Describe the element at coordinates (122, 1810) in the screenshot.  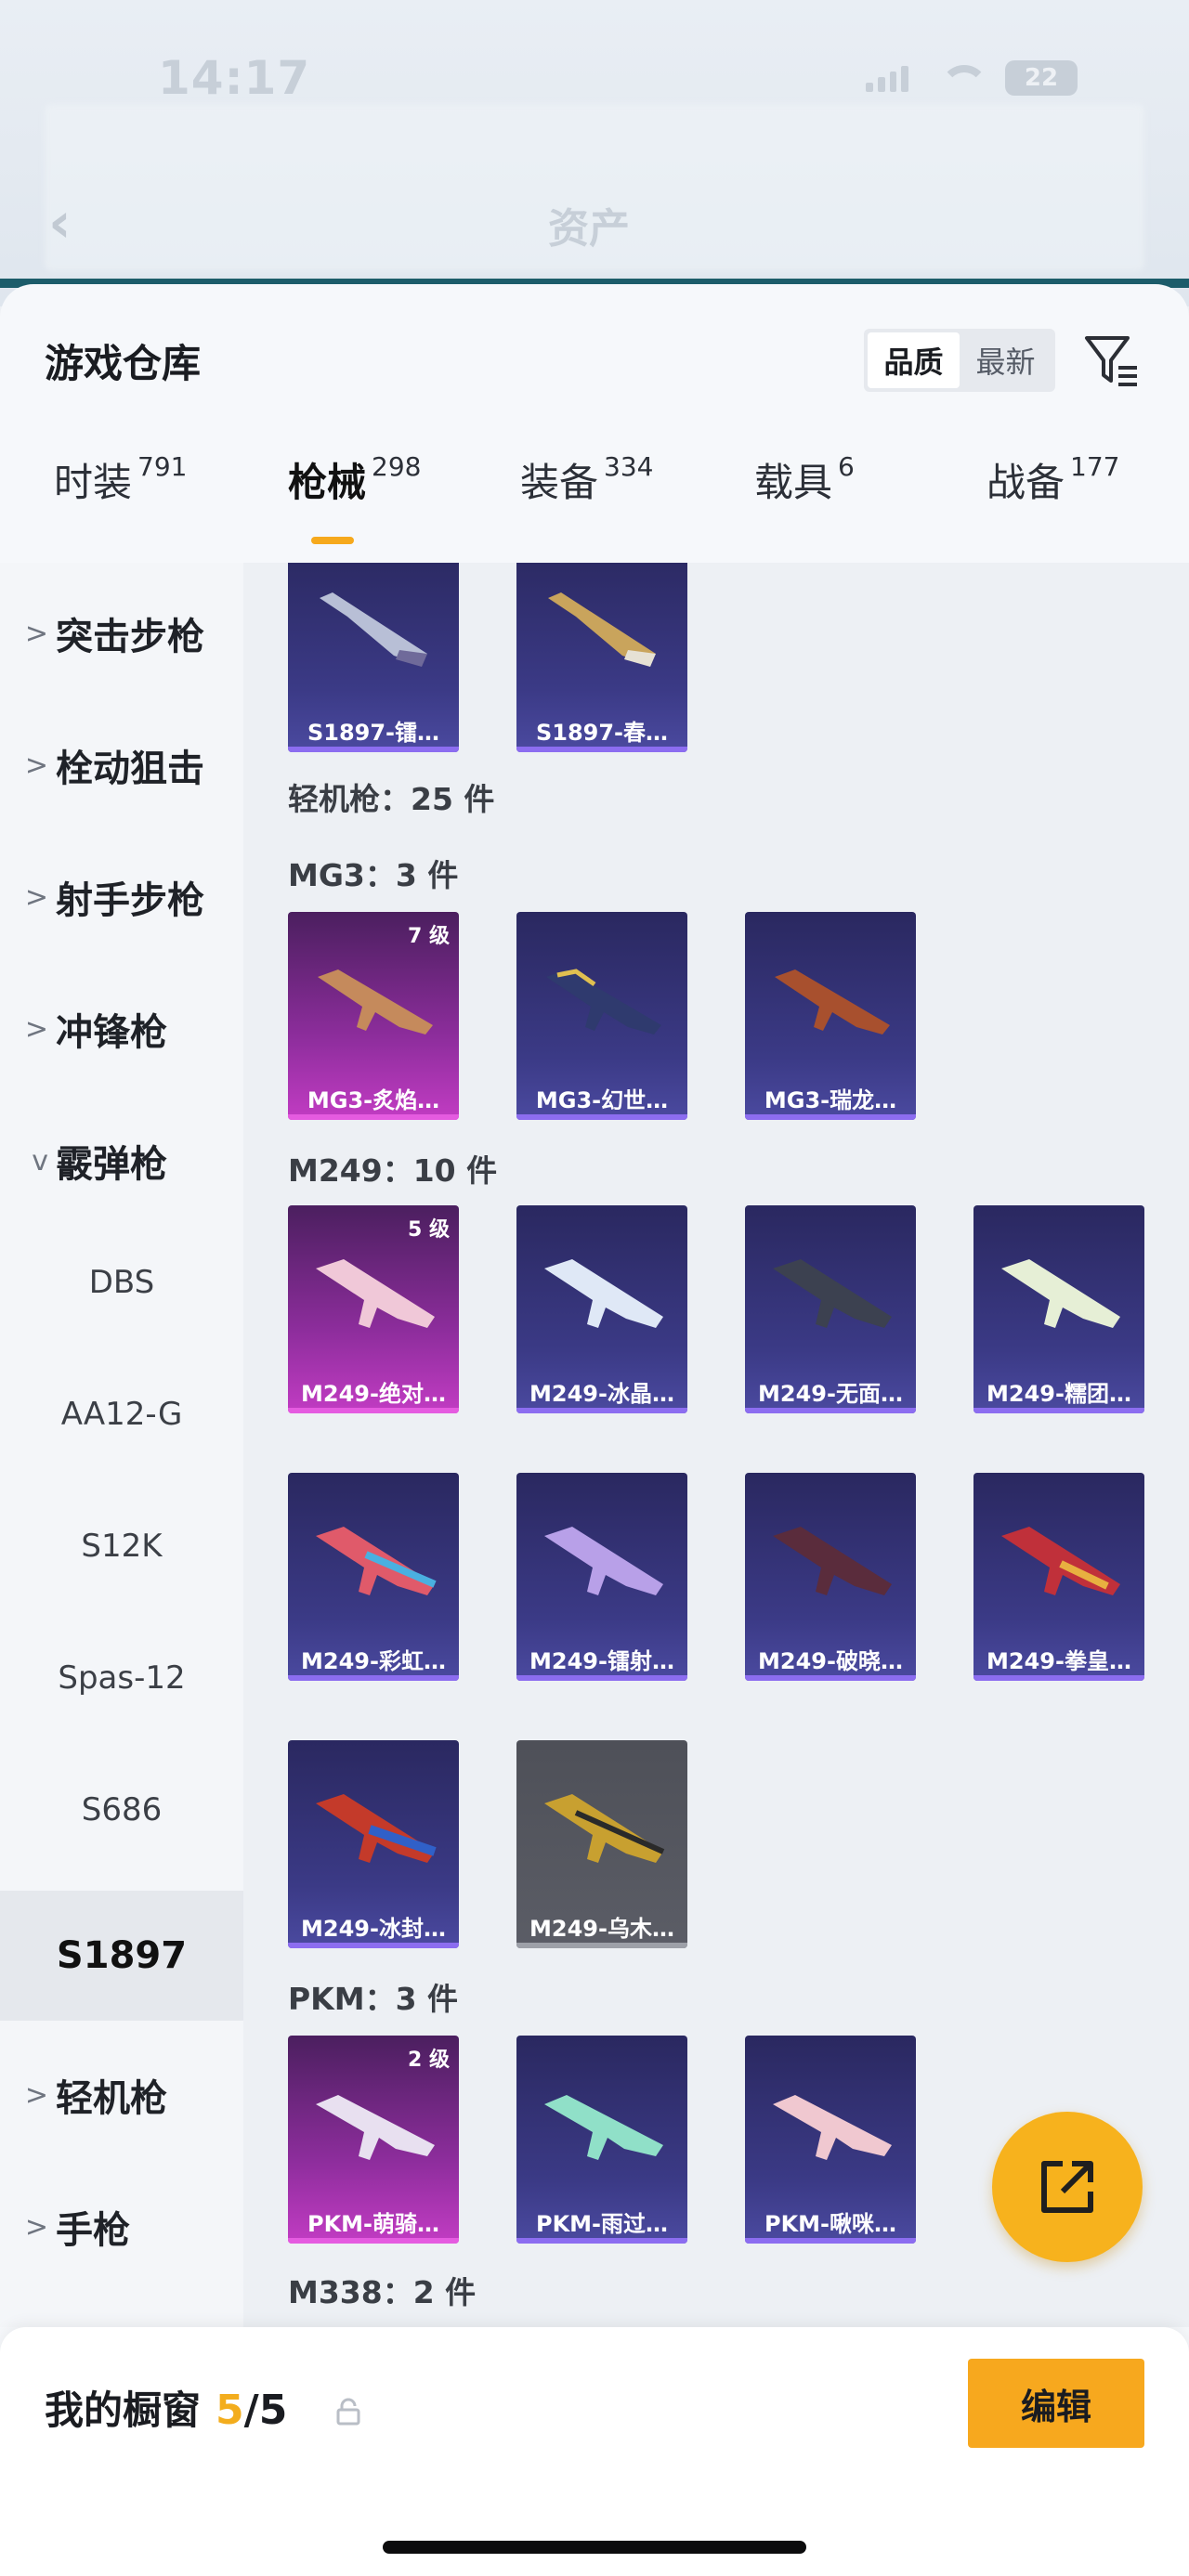
I see `sidebar-sub-s686: S686` at that location.